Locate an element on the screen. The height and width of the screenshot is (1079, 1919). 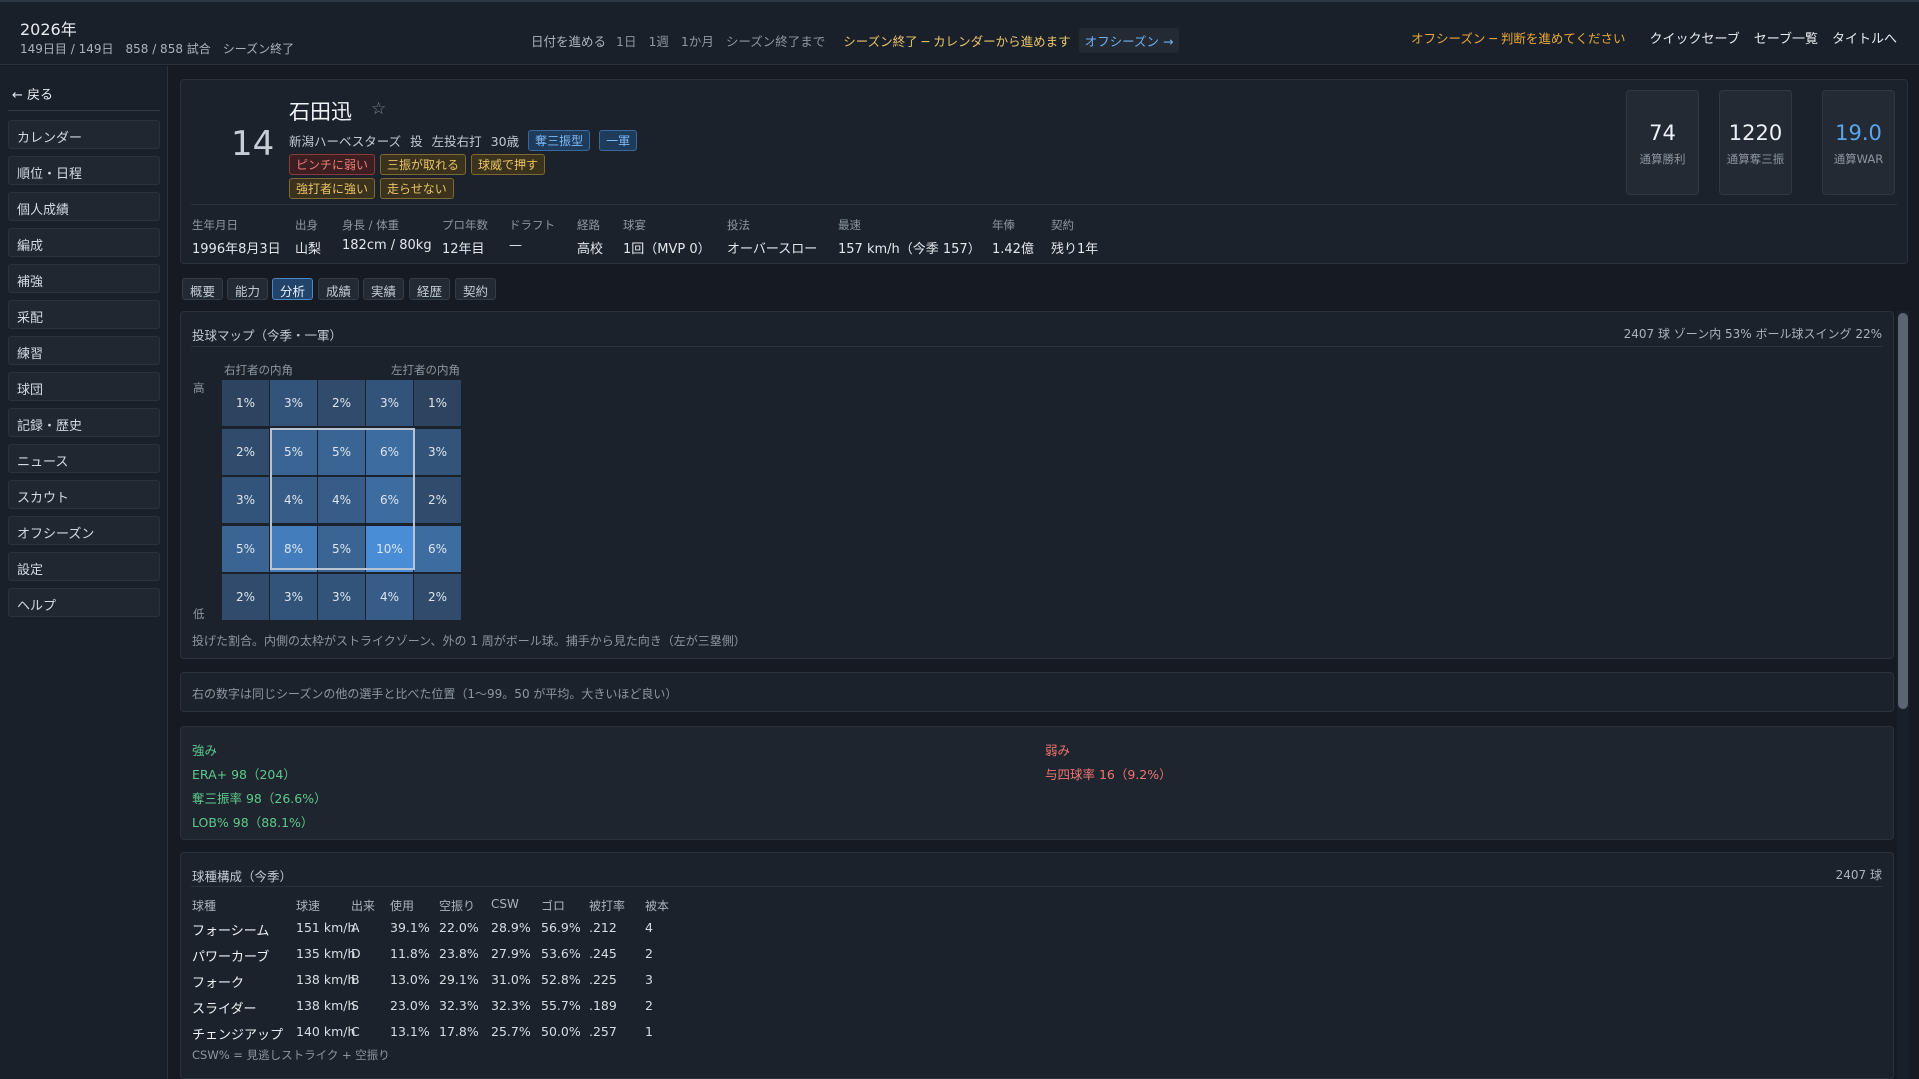
info-birthdate: 生年月日 1996年8月3日 is located at coordinates (236, 237).